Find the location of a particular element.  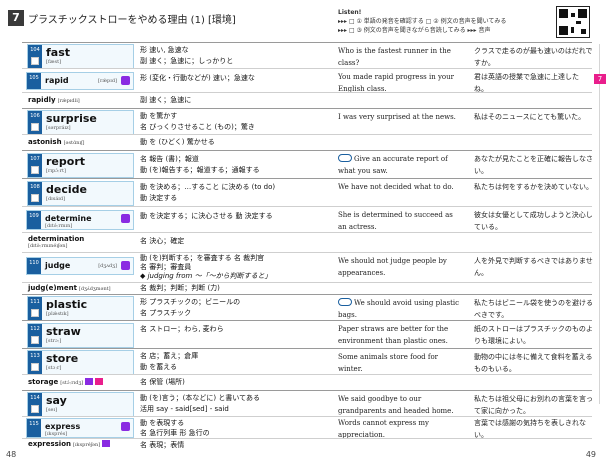

page-number-right: 49 is located at coordinates (590, 454).